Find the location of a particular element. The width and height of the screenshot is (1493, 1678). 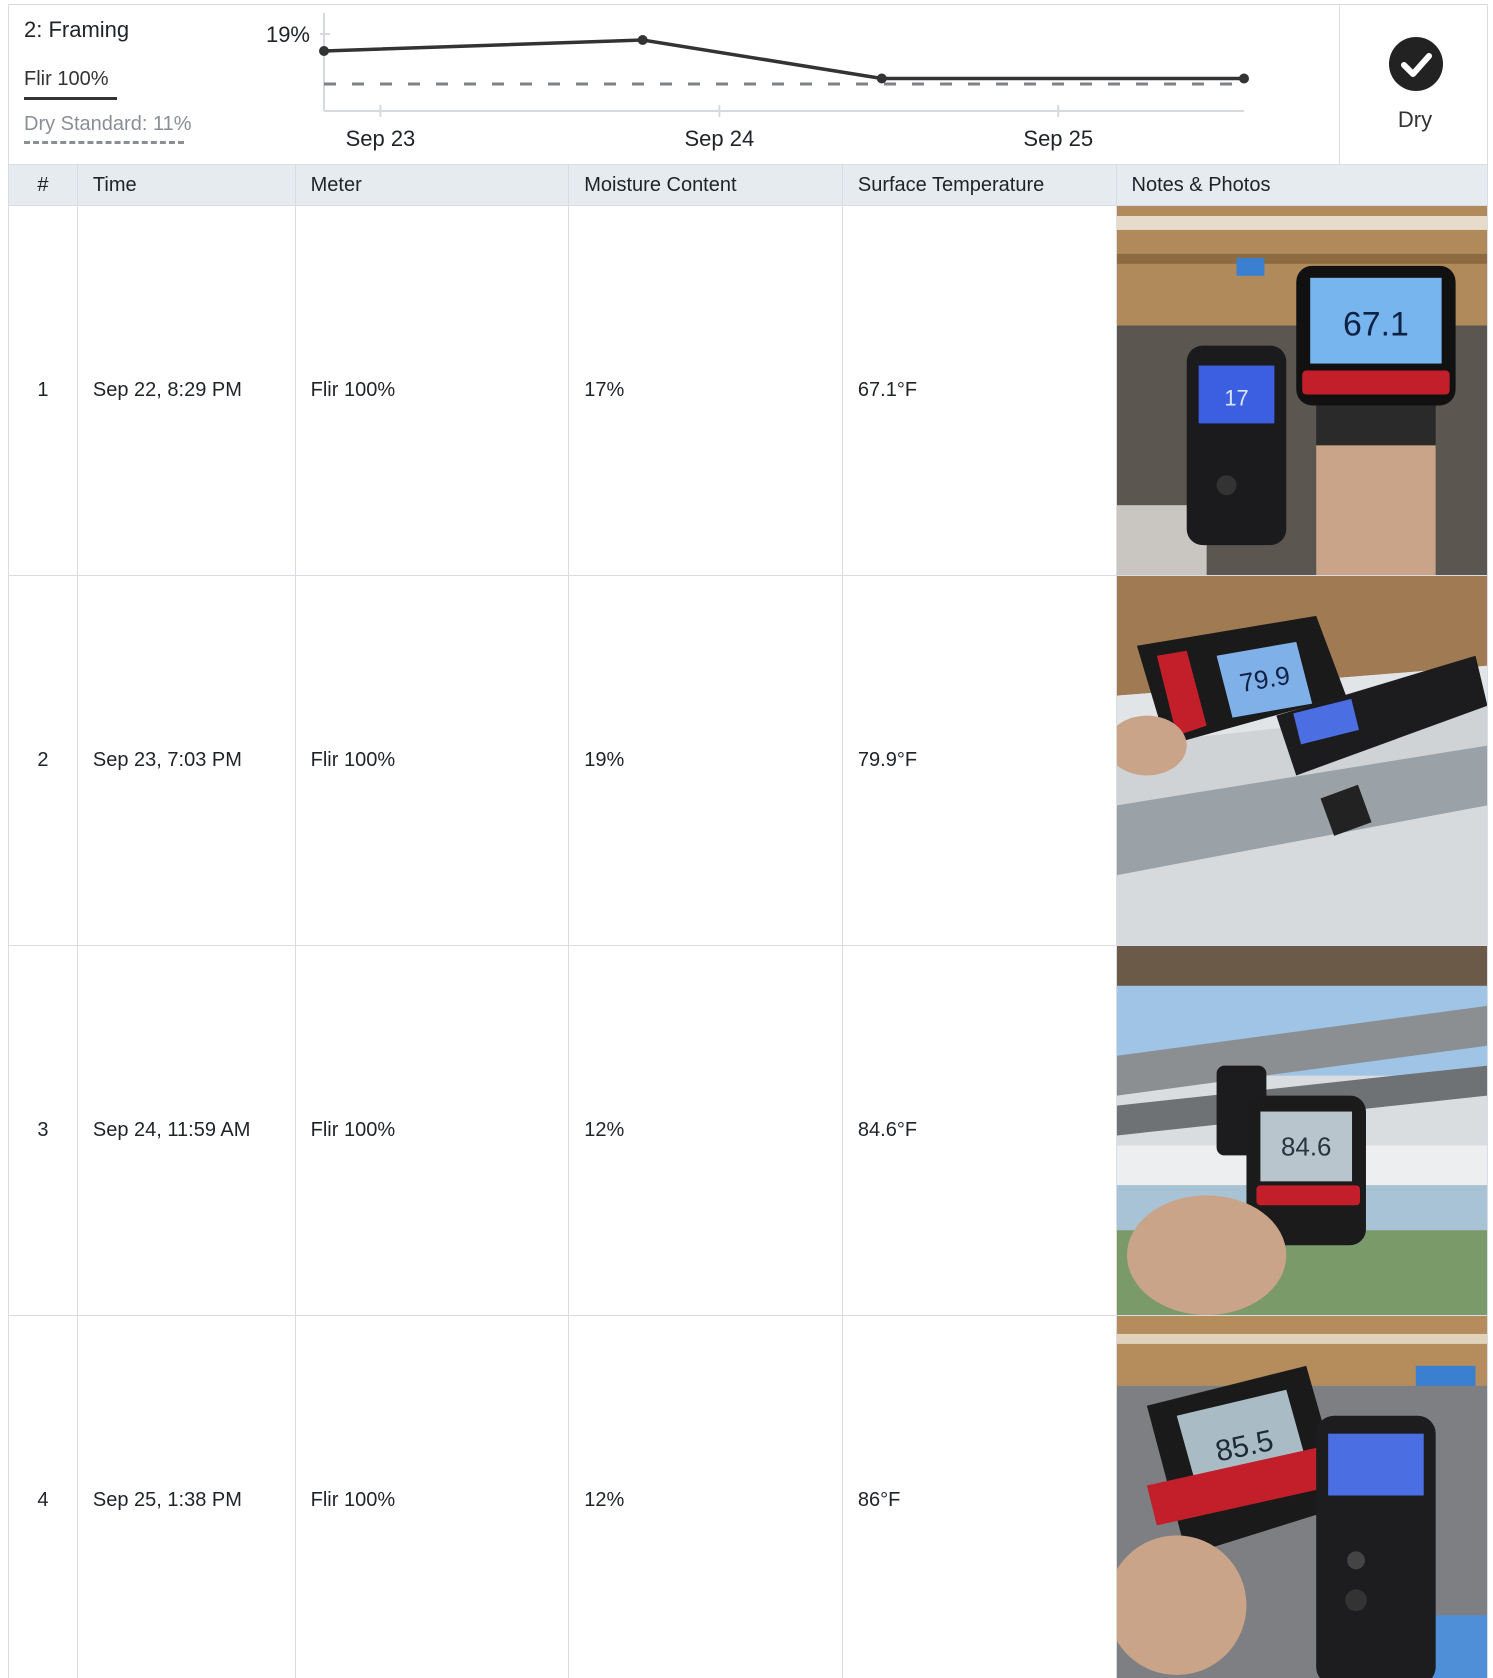

row-time: Sep 24, 11:59 AM is located at coordinates (185, 1130).